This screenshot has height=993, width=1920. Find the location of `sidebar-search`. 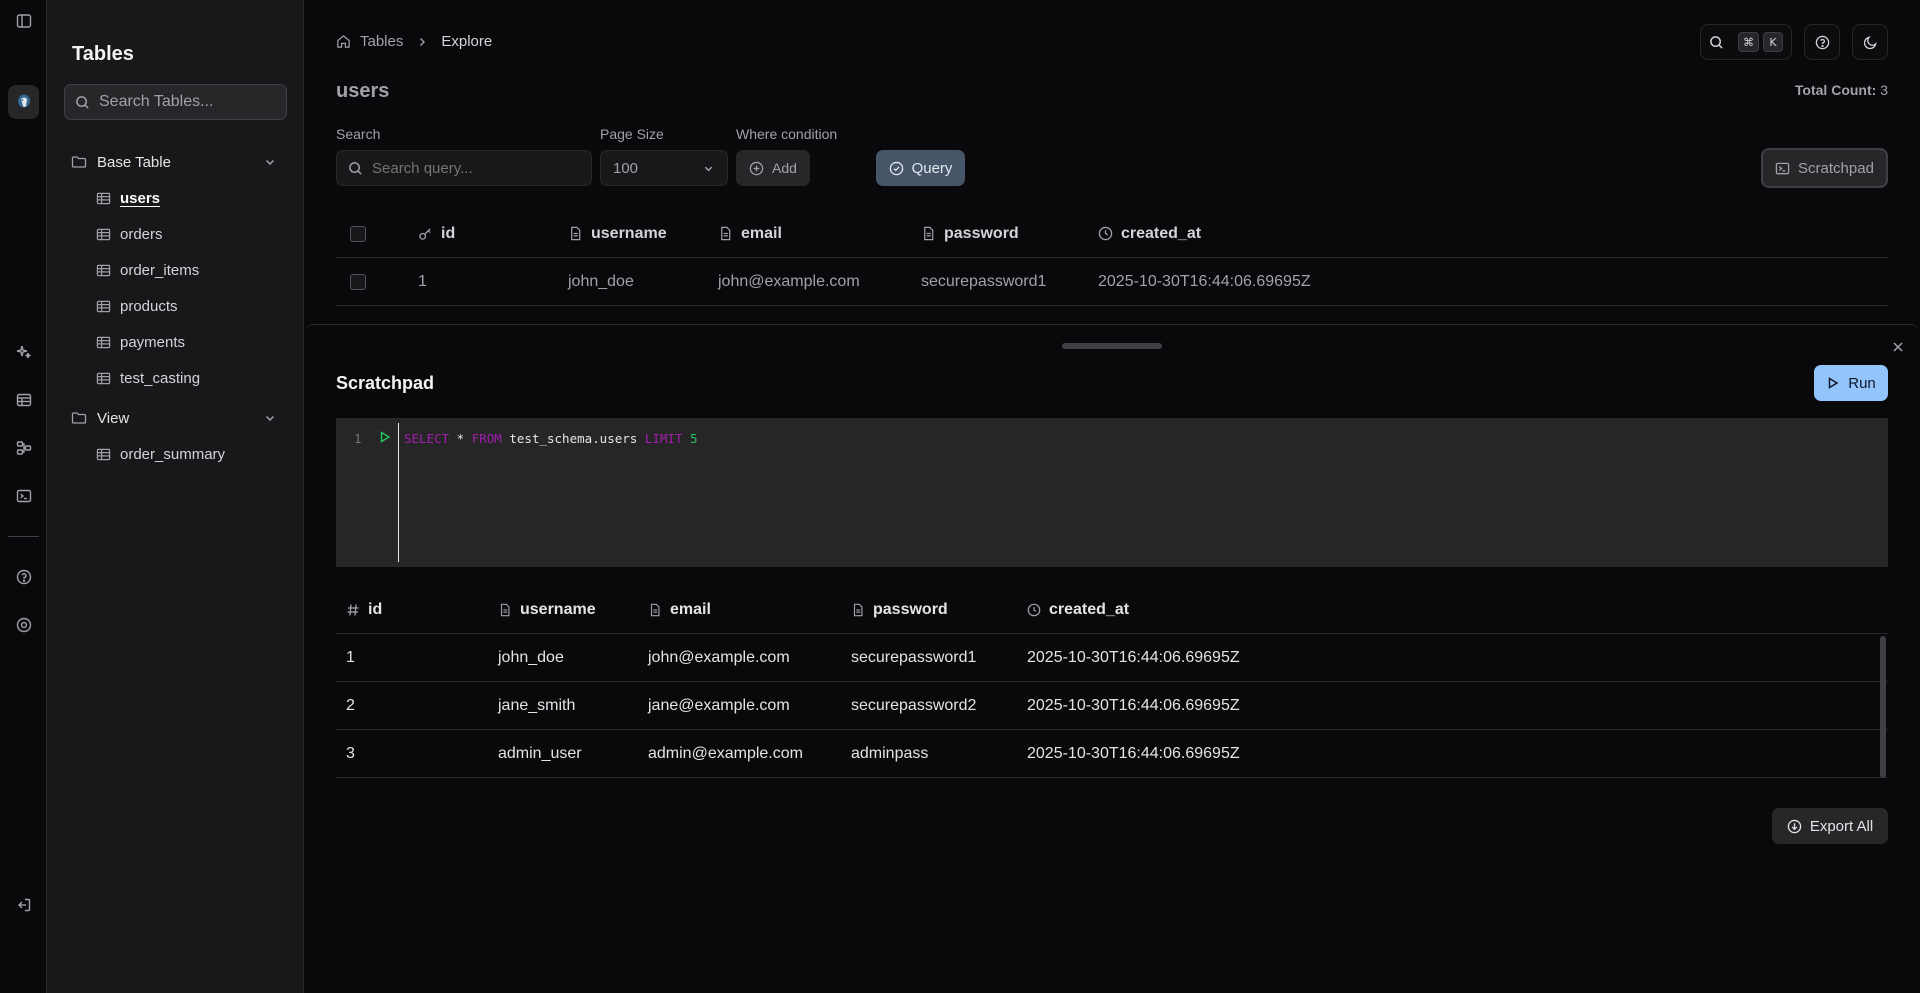

sidebar-search is located at coordinates (175, 102).